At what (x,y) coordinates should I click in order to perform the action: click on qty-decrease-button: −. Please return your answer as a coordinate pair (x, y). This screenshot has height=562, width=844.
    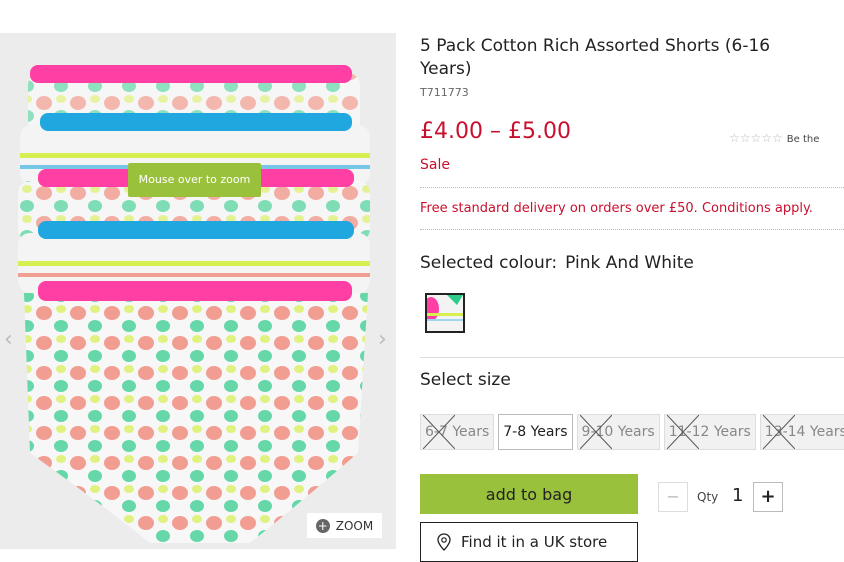
    Looking at the image, I should click on (673, 497).